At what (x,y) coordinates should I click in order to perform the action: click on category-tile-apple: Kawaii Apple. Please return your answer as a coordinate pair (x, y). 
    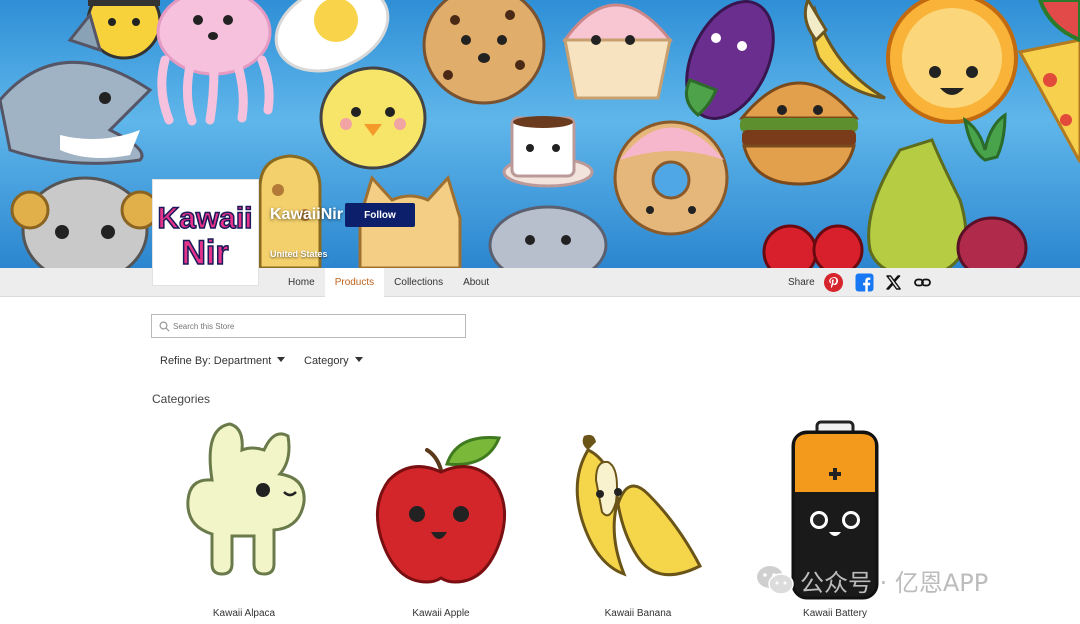
    Looking at the image, I should click on (441, 522).